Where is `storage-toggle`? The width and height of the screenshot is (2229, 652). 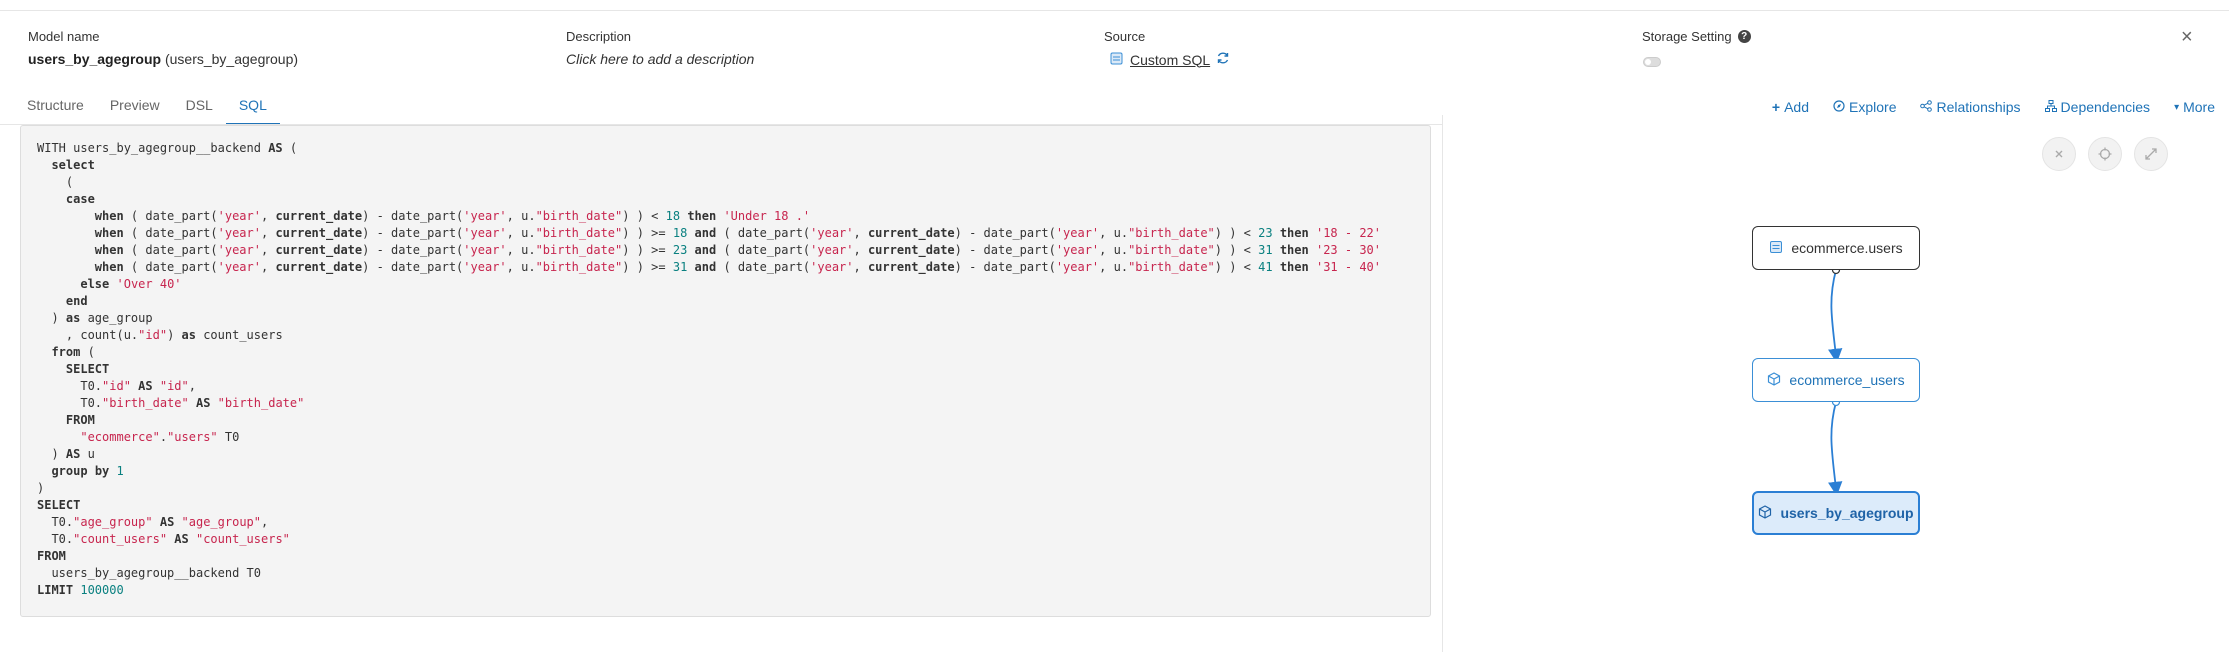 storage-toggle is located at coordinates (1652, 62).